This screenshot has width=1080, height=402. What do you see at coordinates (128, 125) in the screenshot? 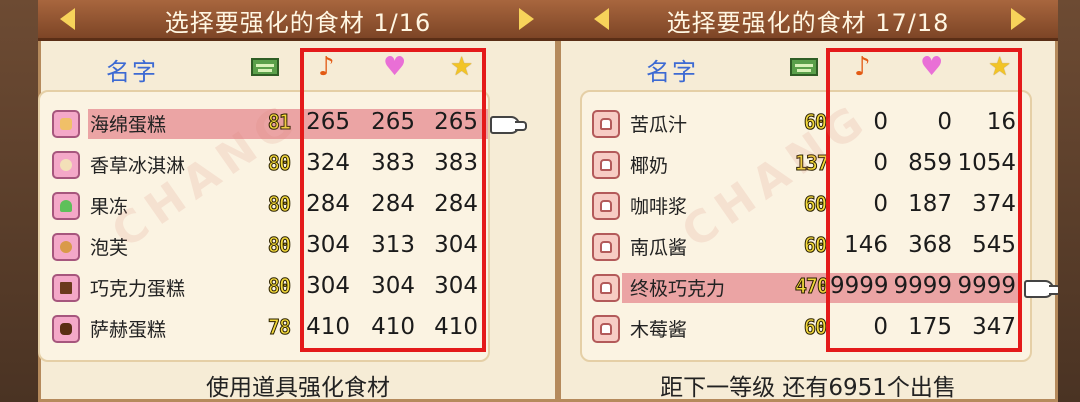
I see `item-name: 海绵蛋糕` at bounding box center [128, 125].